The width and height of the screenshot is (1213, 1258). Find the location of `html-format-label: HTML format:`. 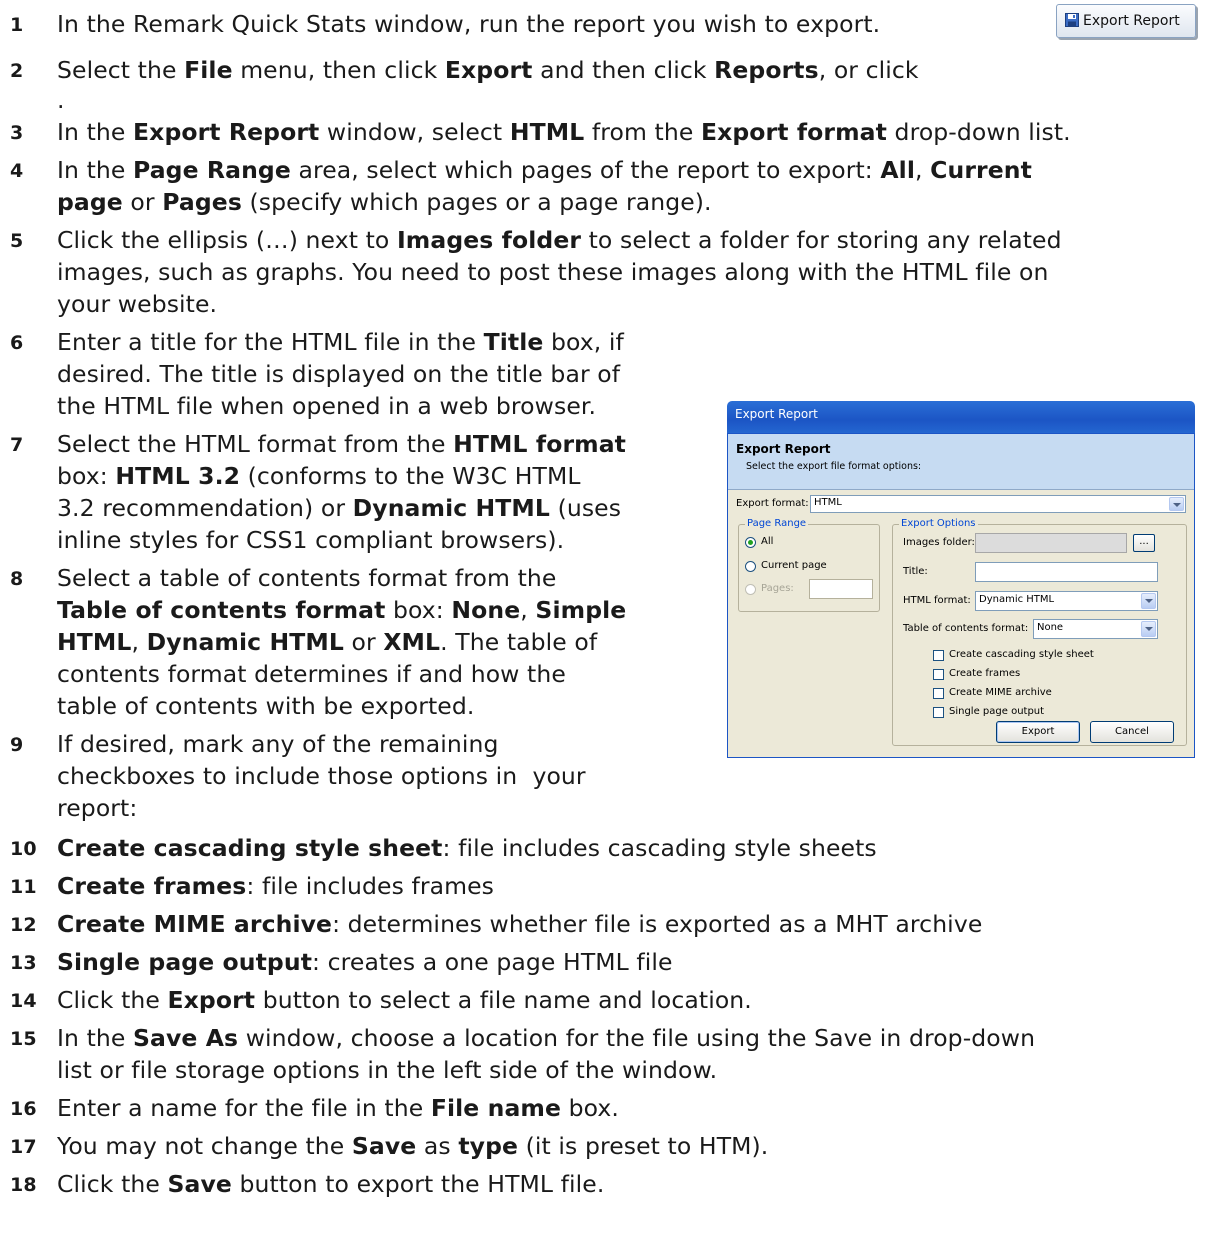

html-format-label: HTML format: is located at coordinates (937, 600).